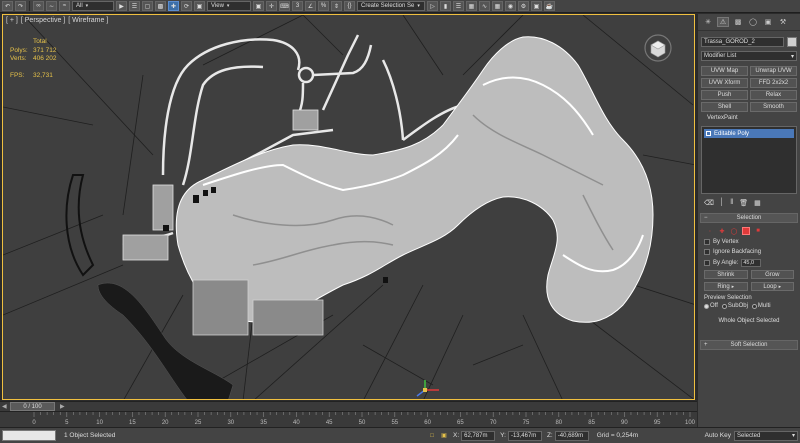 The height and width of the screenshot is (443, 800). Describe the element at coordinates (4, 406) in the screenshot. I see `time-slider-prev-icon: ◀` at that location.